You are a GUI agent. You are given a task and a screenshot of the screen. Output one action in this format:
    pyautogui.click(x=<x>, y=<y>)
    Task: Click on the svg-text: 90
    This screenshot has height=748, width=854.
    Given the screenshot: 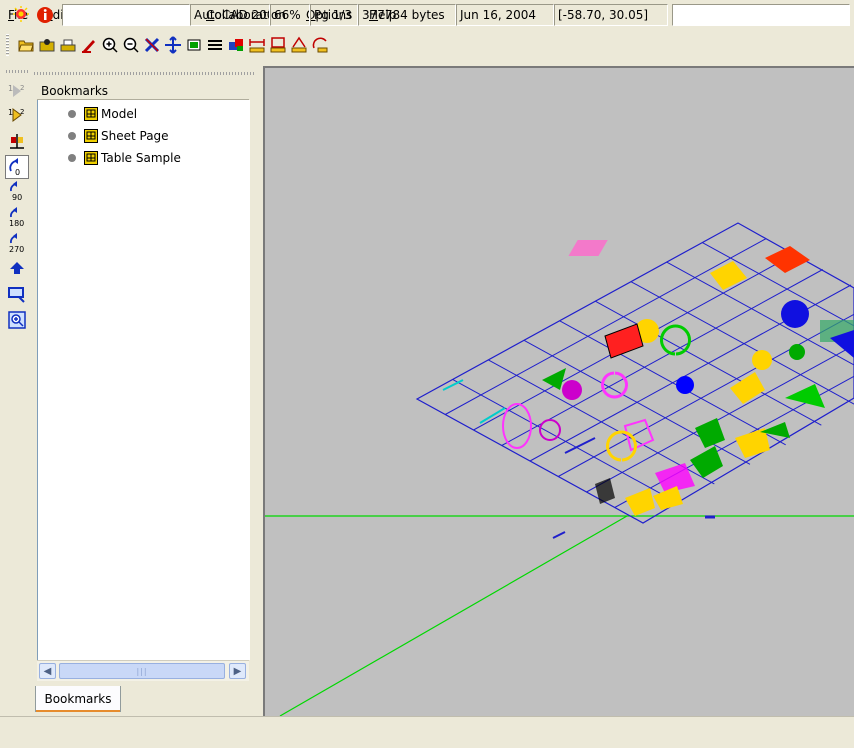 What is the action you would take?
    pyautogui.click(x=17, y=197)
    